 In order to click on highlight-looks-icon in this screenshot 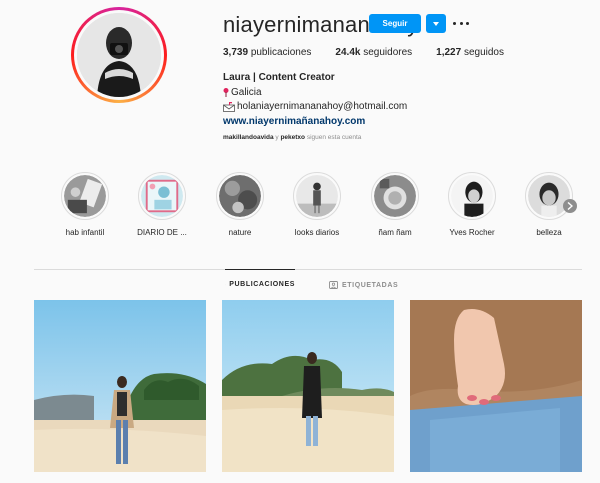, I will do `click(317, 196)`.